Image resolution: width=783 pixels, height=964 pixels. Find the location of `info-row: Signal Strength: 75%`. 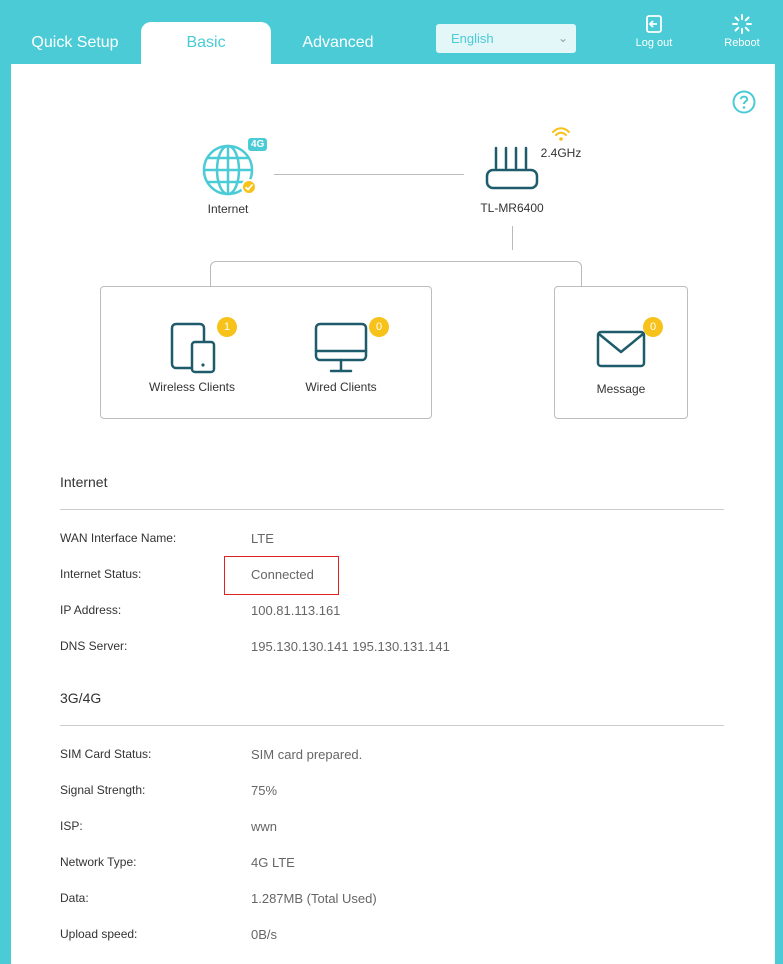

info-row: Signal Strength: 75% is located at coordinates (392, 793).